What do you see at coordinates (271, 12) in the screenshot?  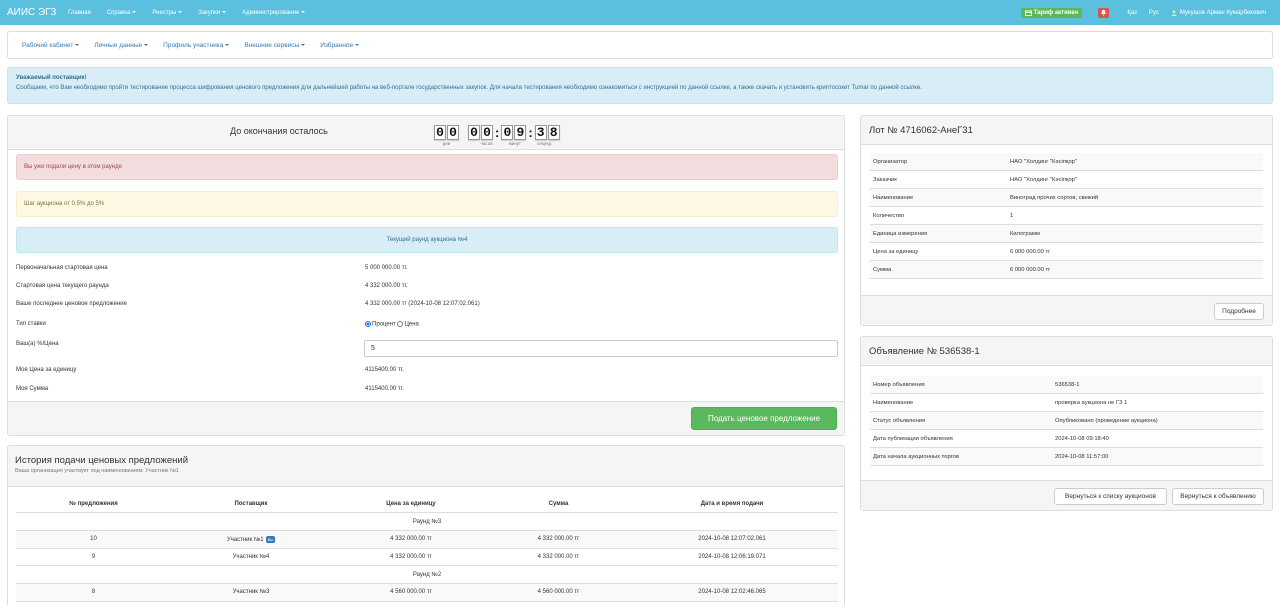 I see `menu-administration-label: Администрирование` at bounding box center [271, 12].